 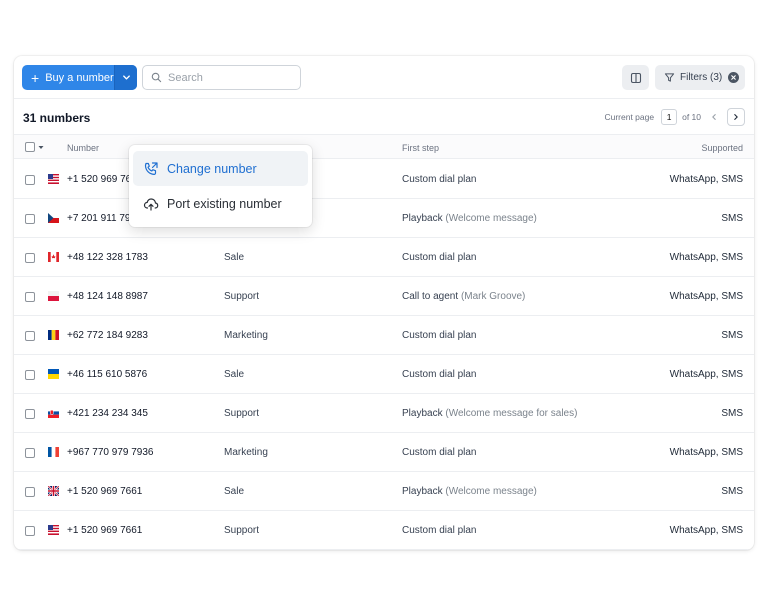 What do you see at coordinates (107, 335) in the screenshot?
I see `phone-number: +62 772 184 9283` at bounding box center [107, 335].